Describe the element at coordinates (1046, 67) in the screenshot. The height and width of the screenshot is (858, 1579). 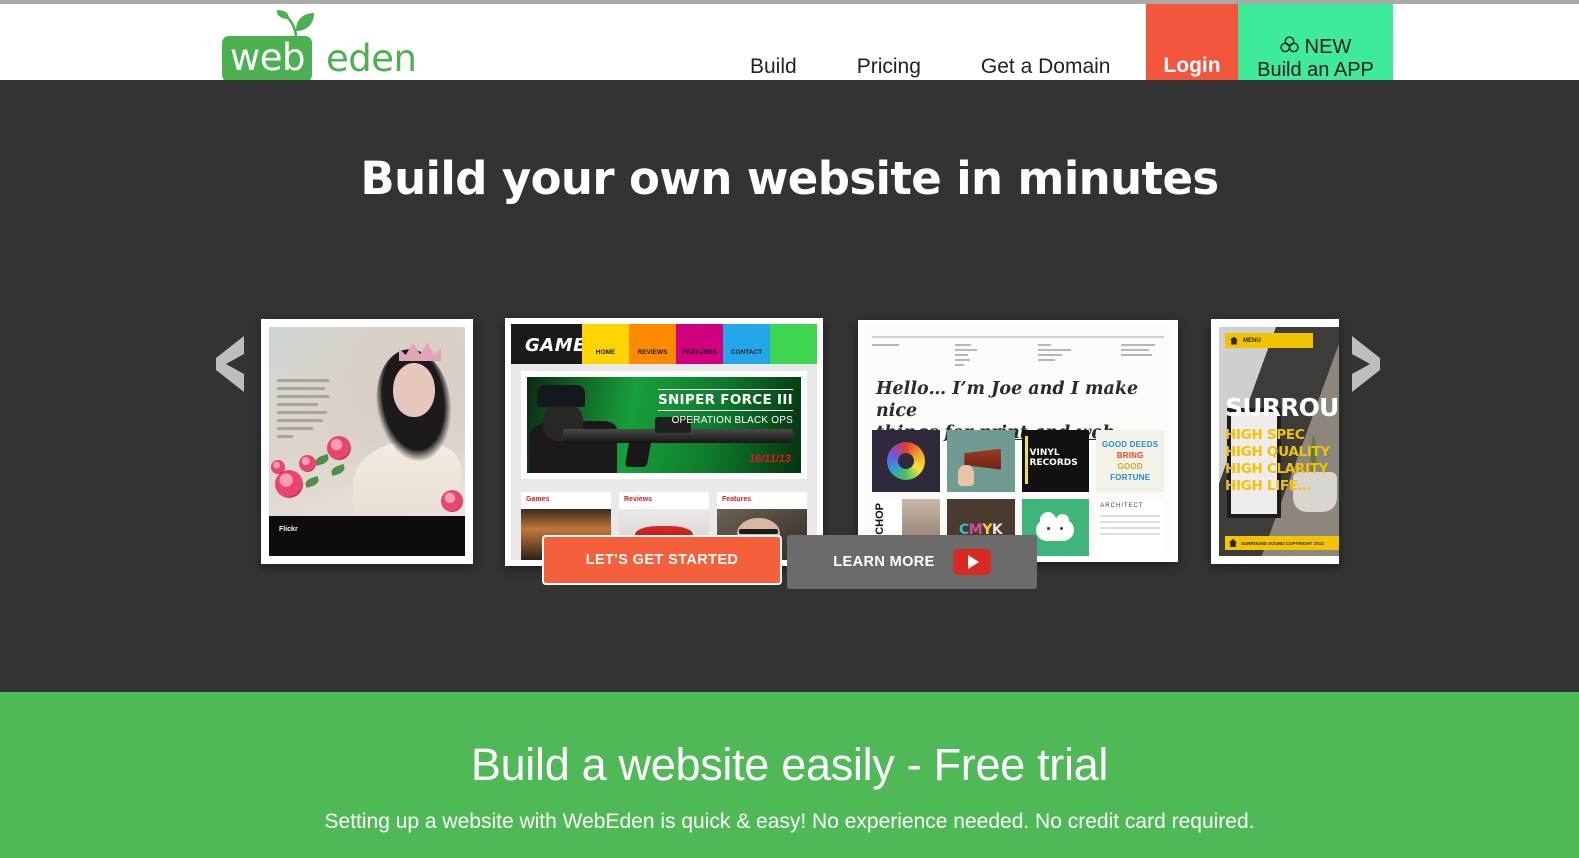
I see `nav-item-get-a-domain: Get a Domain` at that location.